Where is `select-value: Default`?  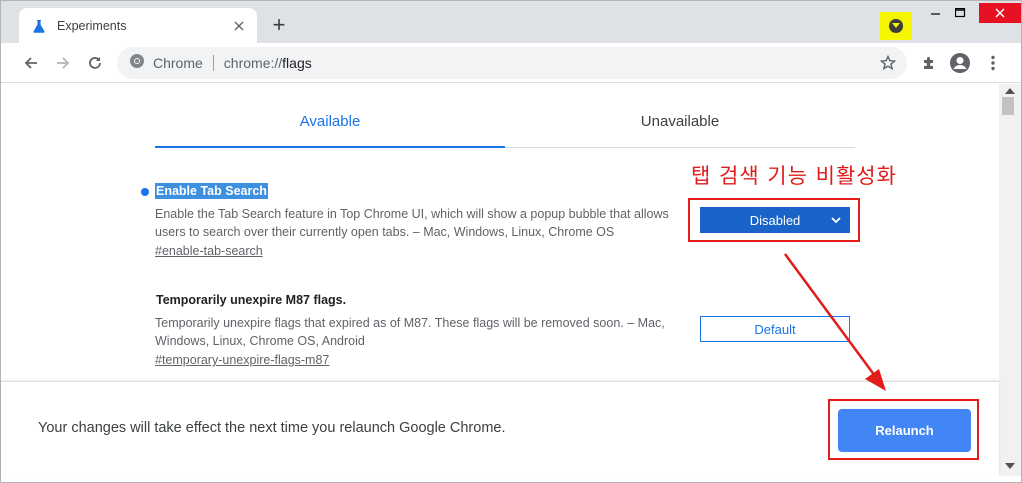 select-value: Default is located at coordinates (775, 329).